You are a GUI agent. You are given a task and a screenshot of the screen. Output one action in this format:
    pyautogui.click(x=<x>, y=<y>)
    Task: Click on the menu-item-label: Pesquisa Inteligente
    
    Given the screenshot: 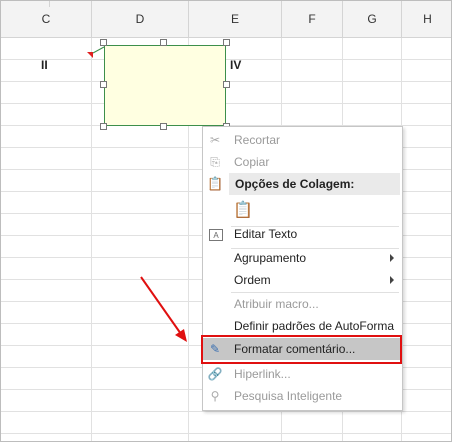 What is the action you would take?
    pyautogui.click(x=288, y=396)
    